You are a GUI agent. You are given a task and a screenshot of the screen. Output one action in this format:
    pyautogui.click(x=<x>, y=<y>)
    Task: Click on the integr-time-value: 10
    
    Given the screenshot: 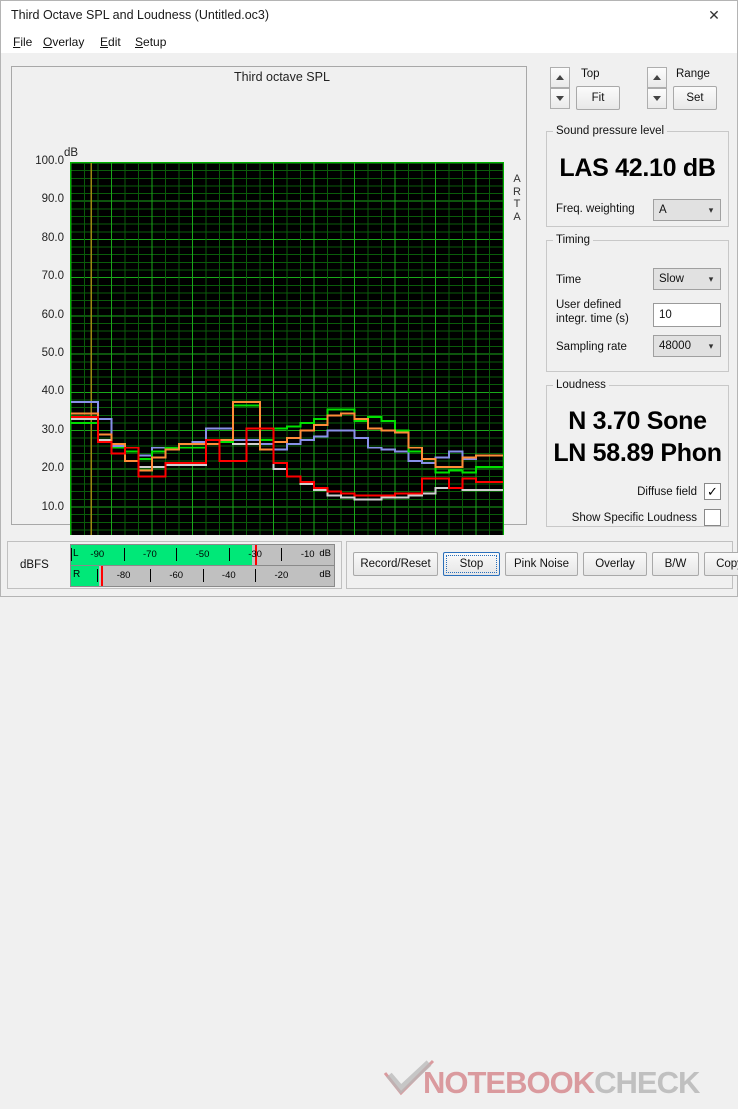 What is the action you would take?
    pyautogui.click(x=665, y=315)
    